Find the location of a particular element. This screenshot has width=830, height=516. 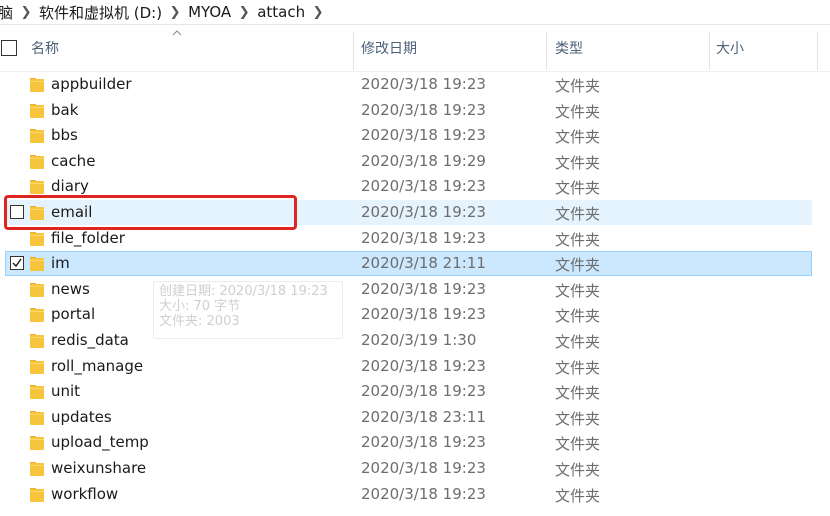

file-date: 2020/3/19 1:30 is located at coordinates (419, 340).